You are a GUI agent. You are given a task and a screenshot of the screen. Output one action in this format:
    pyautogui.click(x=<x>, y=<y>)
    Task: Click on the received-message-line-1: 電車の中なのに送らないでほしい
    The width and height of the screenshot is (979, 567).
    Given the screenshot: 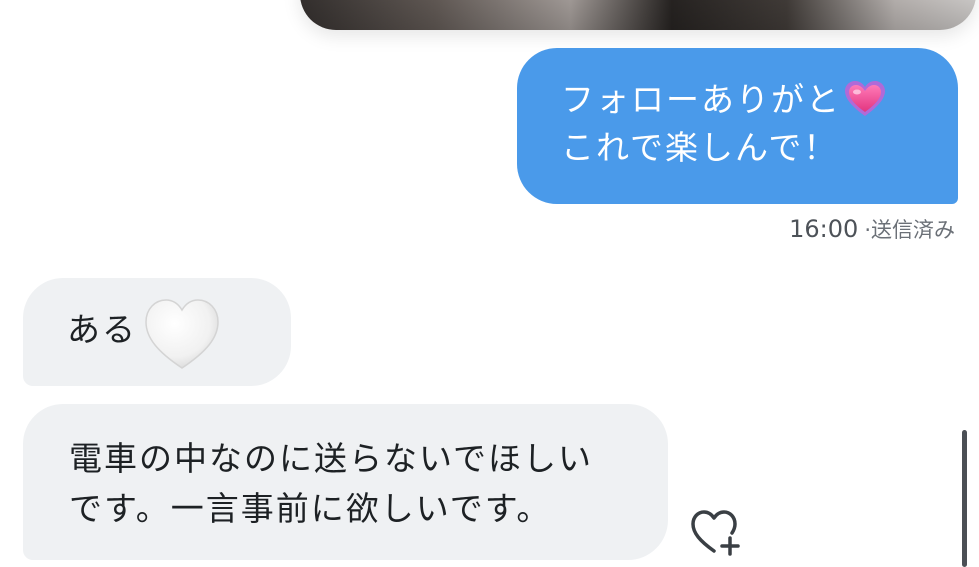 What is the action you would take?
    pyautogui.click(x=331, y=458)
    